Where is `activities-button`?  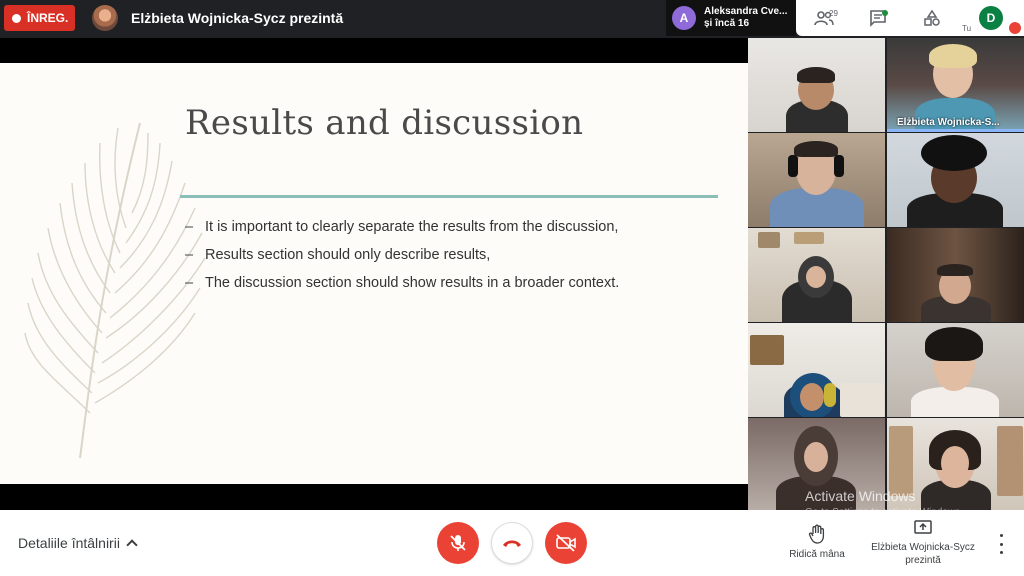
activities-button is located at coordinates (932, 18).